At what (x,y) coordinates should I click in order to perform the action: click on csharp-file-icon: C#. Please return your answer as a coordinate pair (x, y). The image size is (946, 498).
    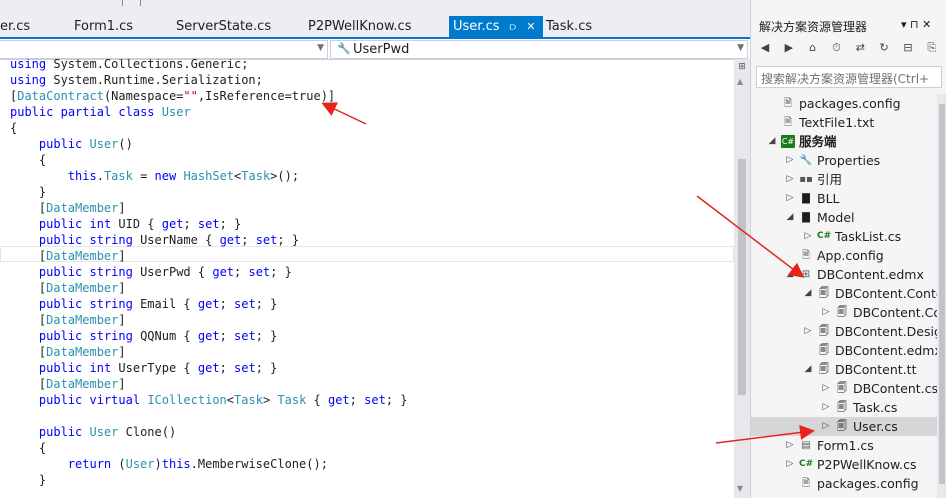
    Looking at the image, I should click on (824, 236).